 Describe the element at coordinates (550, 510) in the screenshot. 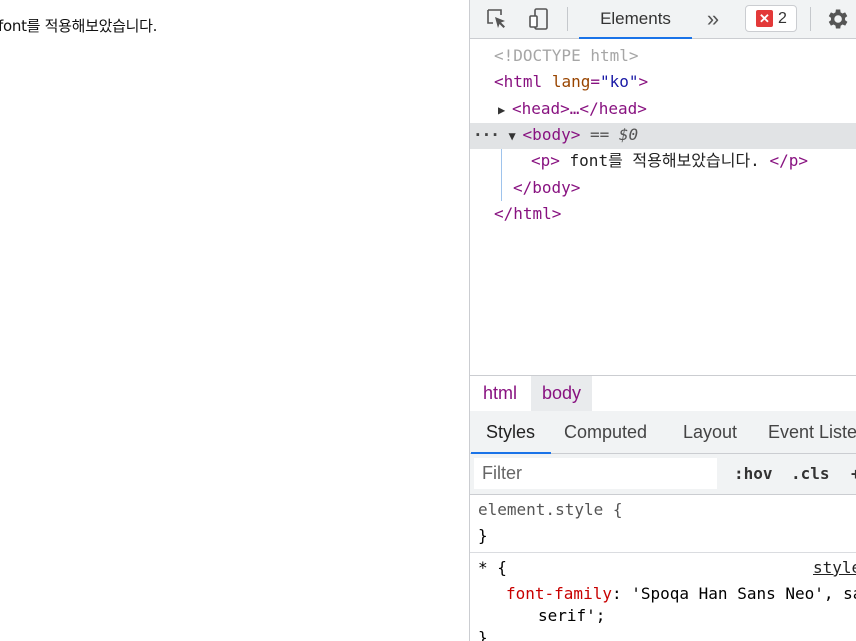

I see `element-style-selector: element.style {` at that location.